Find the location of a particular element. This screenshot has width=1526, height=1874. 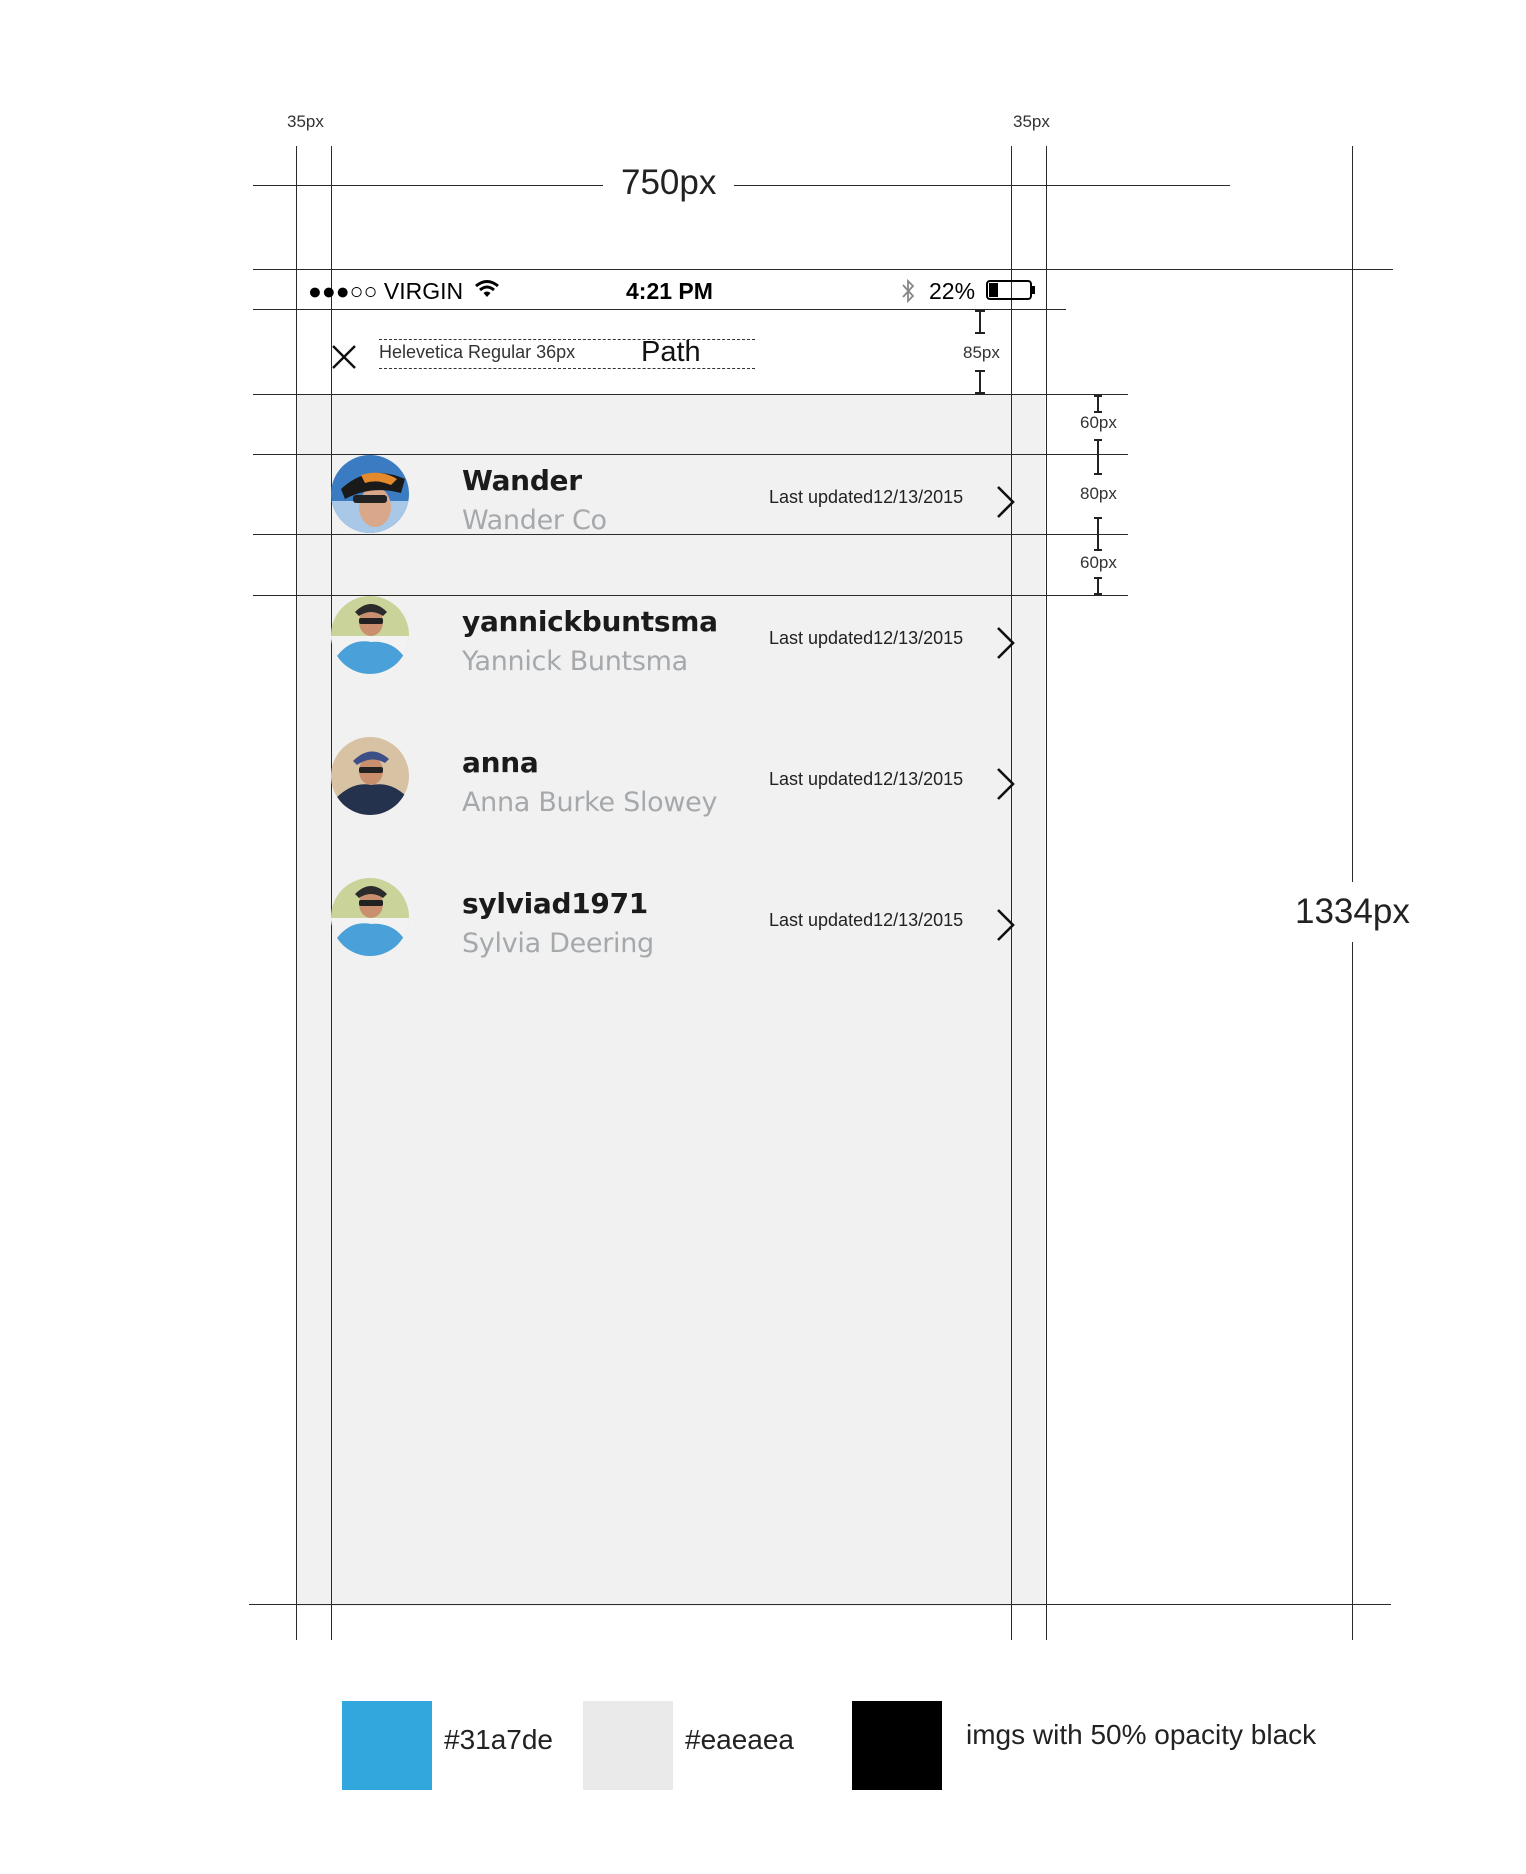

height-label: 1334px is located at coordinates (1352, 912).